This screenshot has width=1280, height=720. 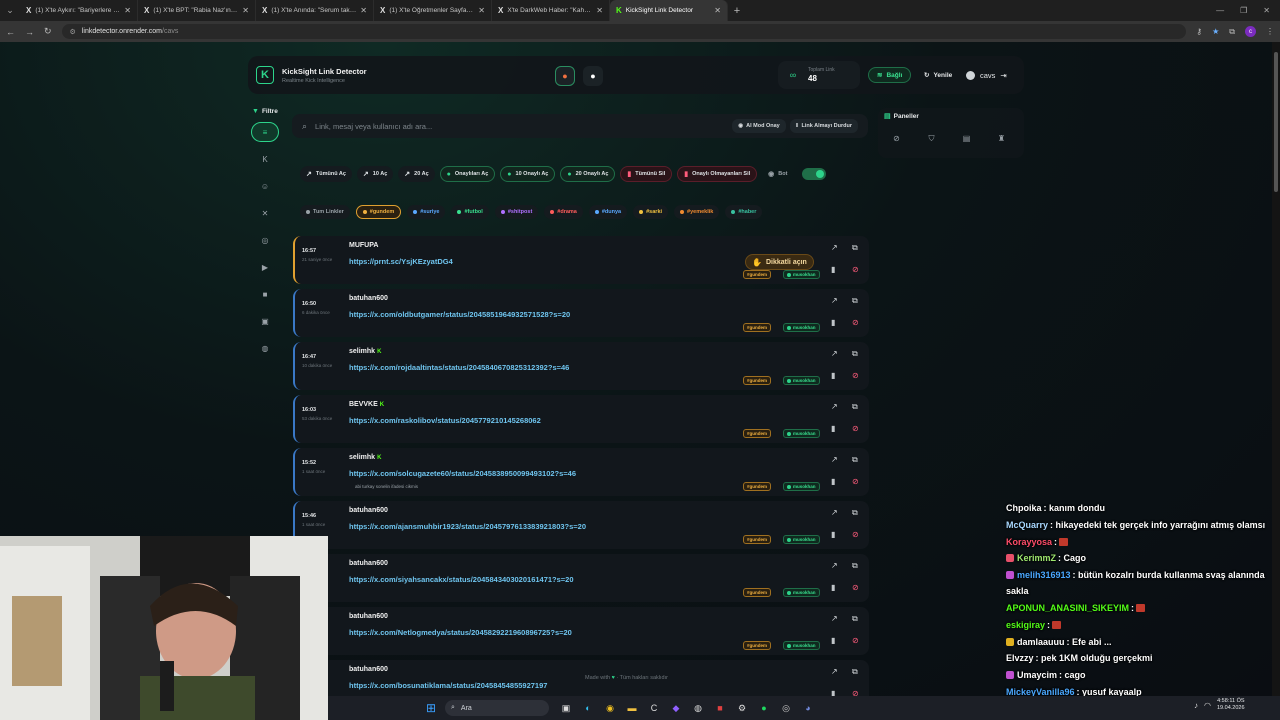 What do you see at coordinates (588, 174) in the screenshot?
I see `action-button: ● 20 Onaylı Aç` at bounding box center [588, 174].